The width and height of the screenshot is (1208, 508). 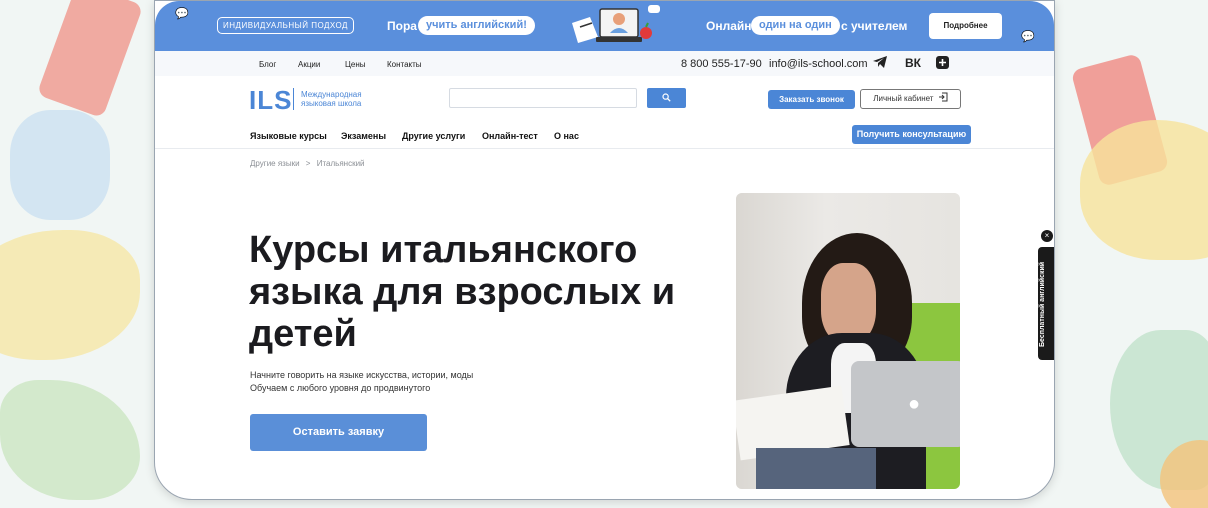 I want to click on breadcrumb: Другие языки > Итальянский, so click(x=307, y=163).